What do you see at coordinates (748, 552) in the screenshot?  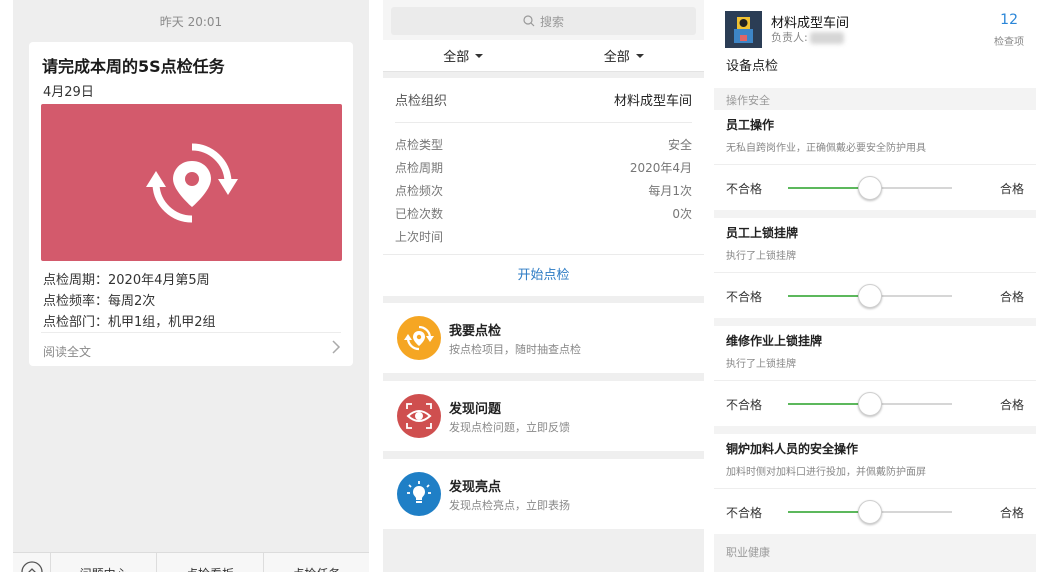 I see `section-header-health: 职业健康` at bounding box center [748, 552].